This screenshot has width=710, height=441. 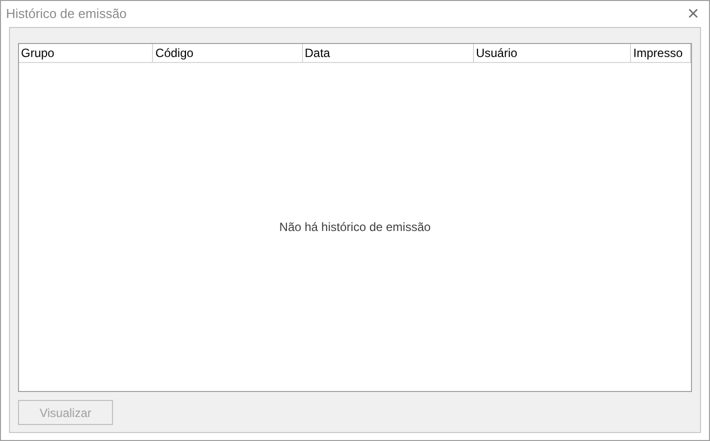 I want to click on close-button: ×, so click(x=693, y=14).